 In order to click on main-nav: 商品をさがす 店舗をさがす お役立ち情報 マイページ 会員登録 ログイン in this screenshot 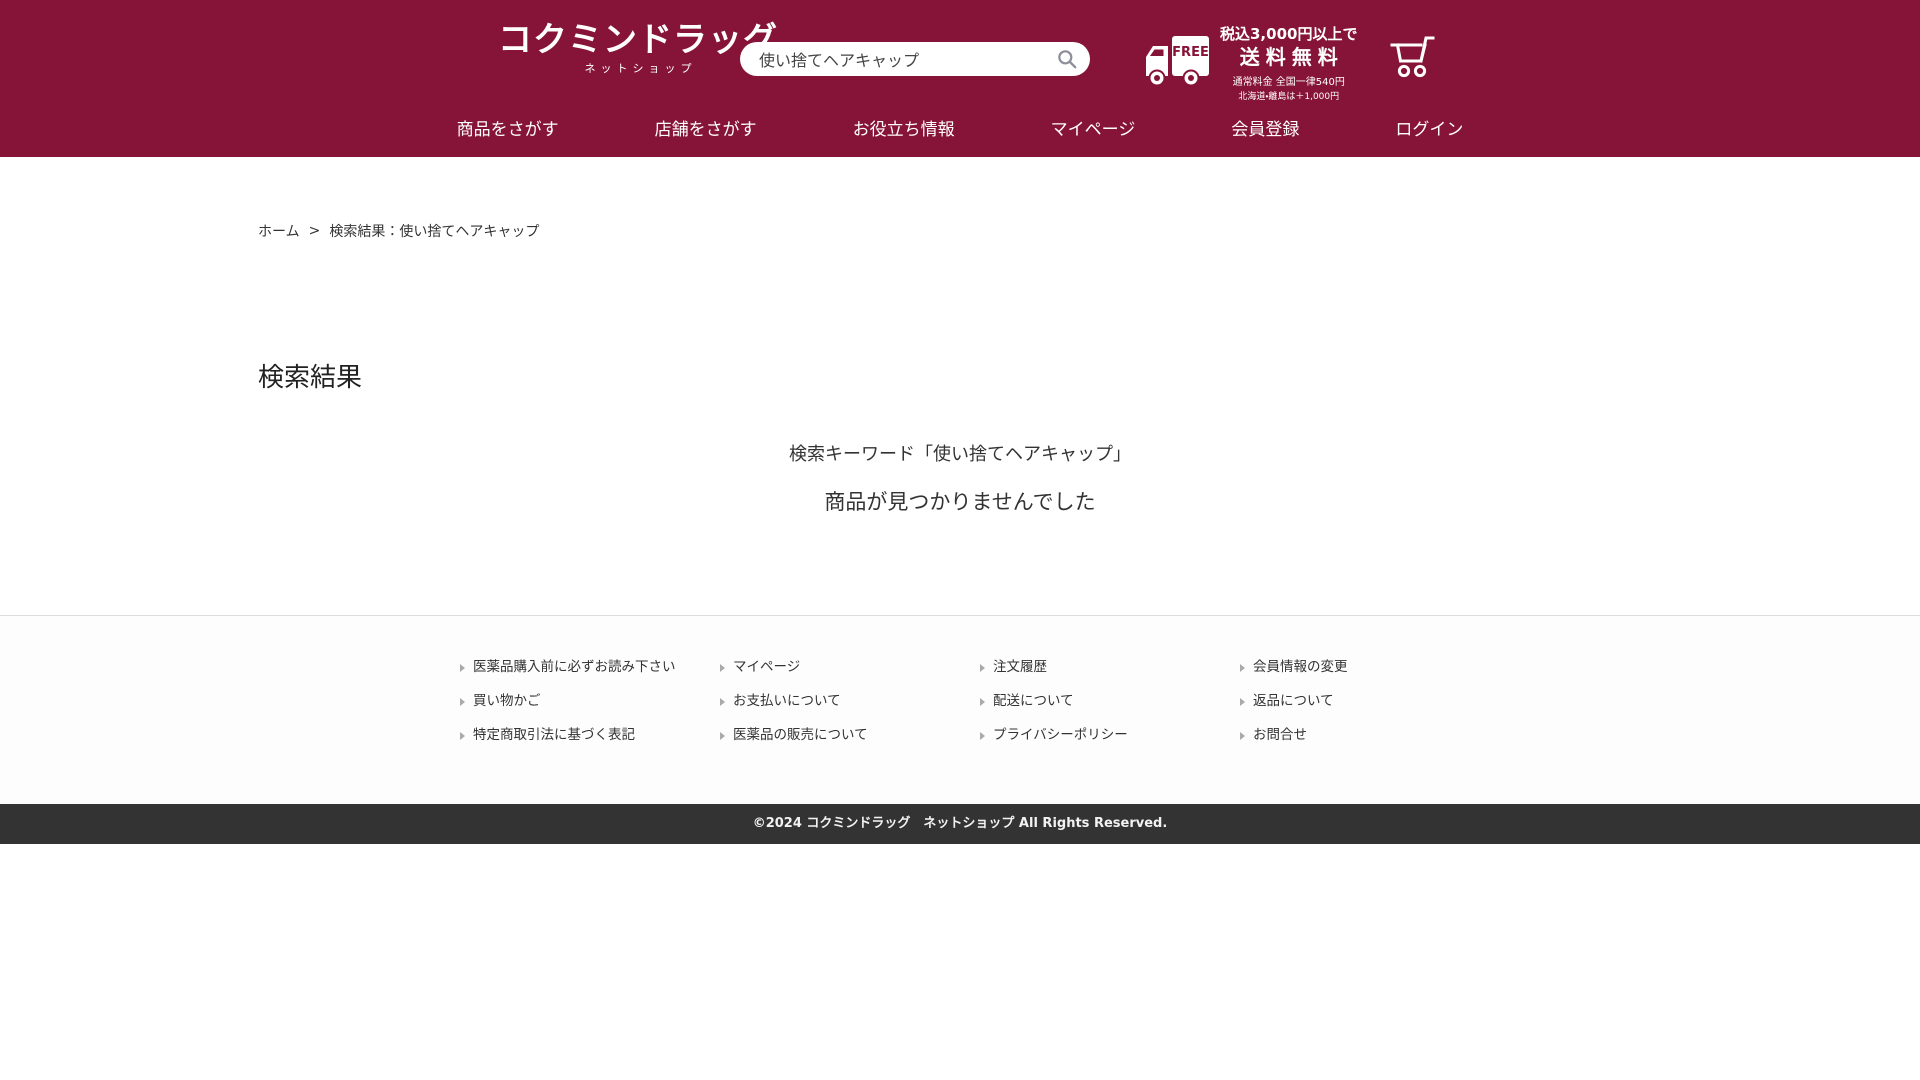, I will do `click(960, 130)`.